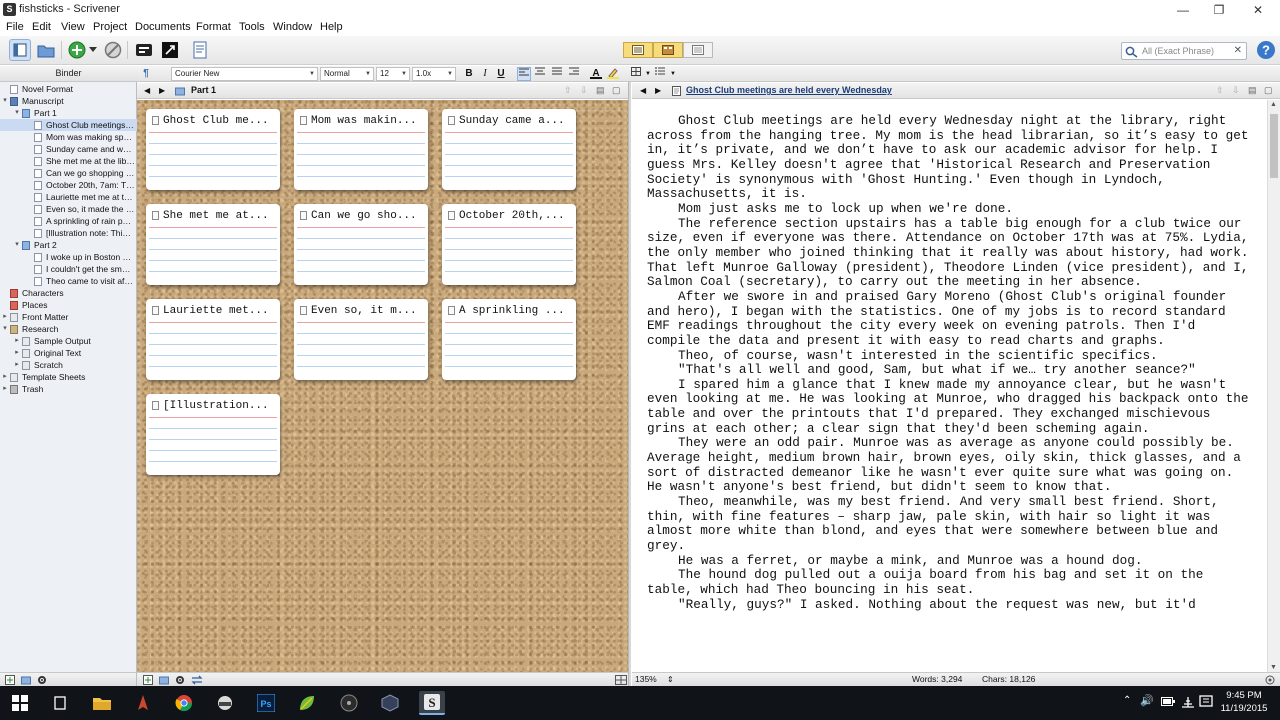  What do you see at coordinates (68, 293) in the screenshot?
I see `binder-item: Characters` at bounding box center [68, 293].